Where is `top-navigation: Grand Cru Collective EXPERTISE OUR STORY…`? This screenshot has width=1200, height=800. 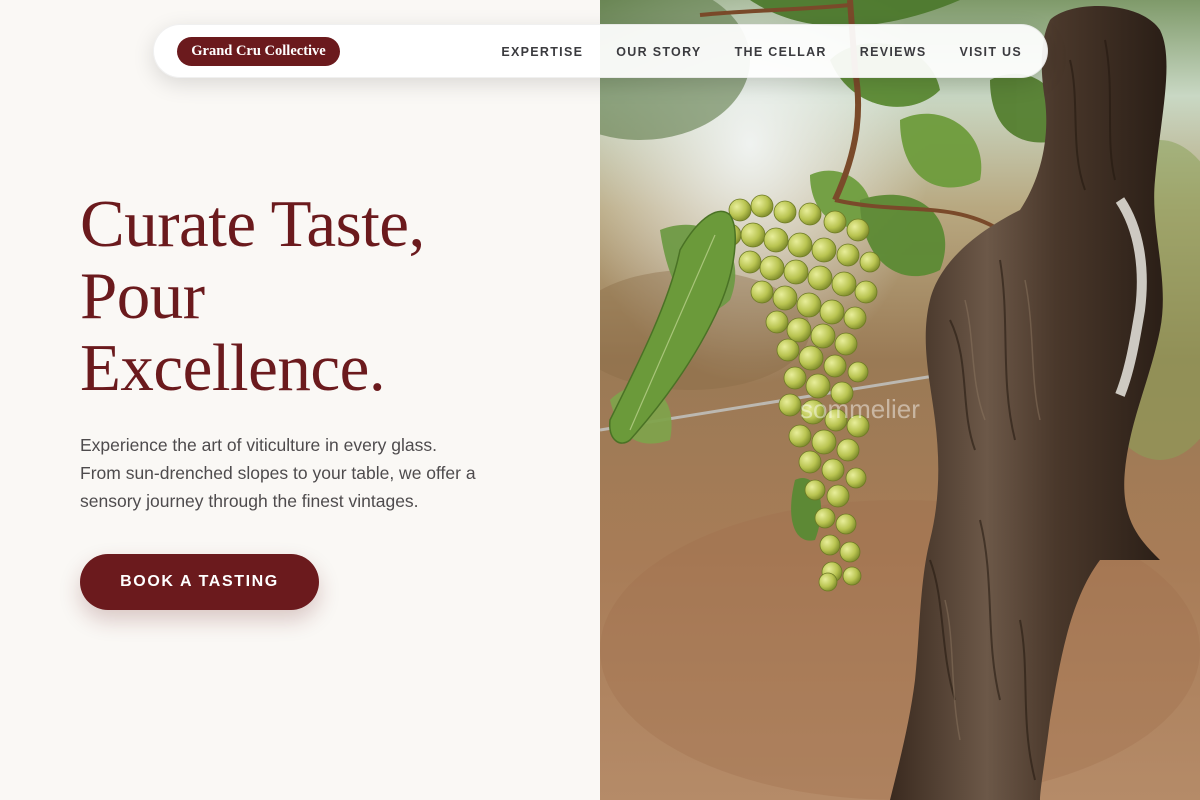 top-navigation: Grand Cru Collective EXPERTISE OUR STORY… is located at coordinates (600, 51).